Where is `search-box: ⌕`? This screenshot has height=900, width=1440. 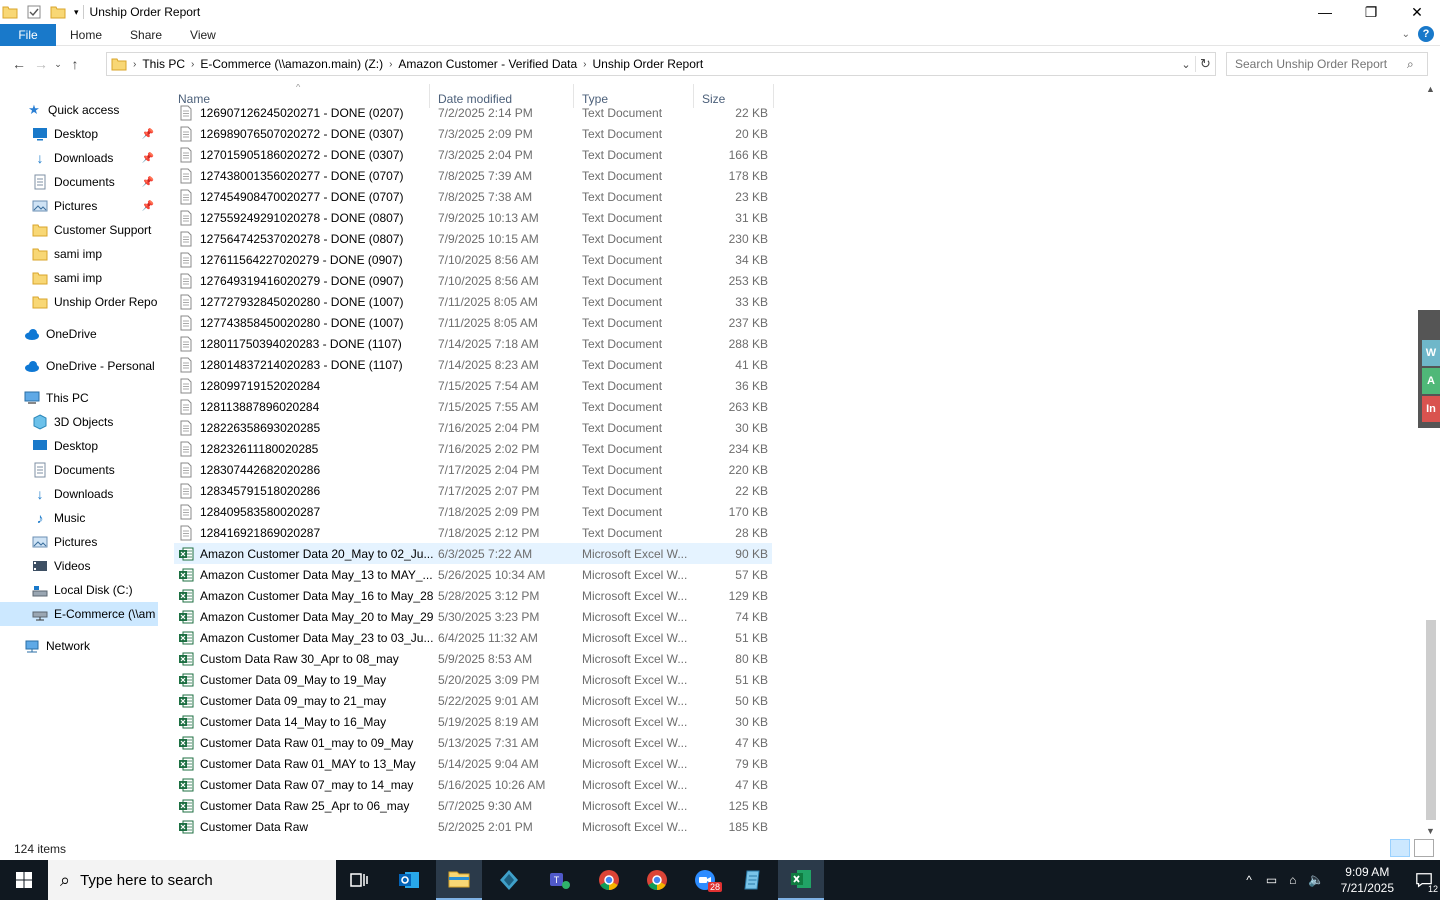 search-box: ⌕ is located at coordinates (1327, 64).